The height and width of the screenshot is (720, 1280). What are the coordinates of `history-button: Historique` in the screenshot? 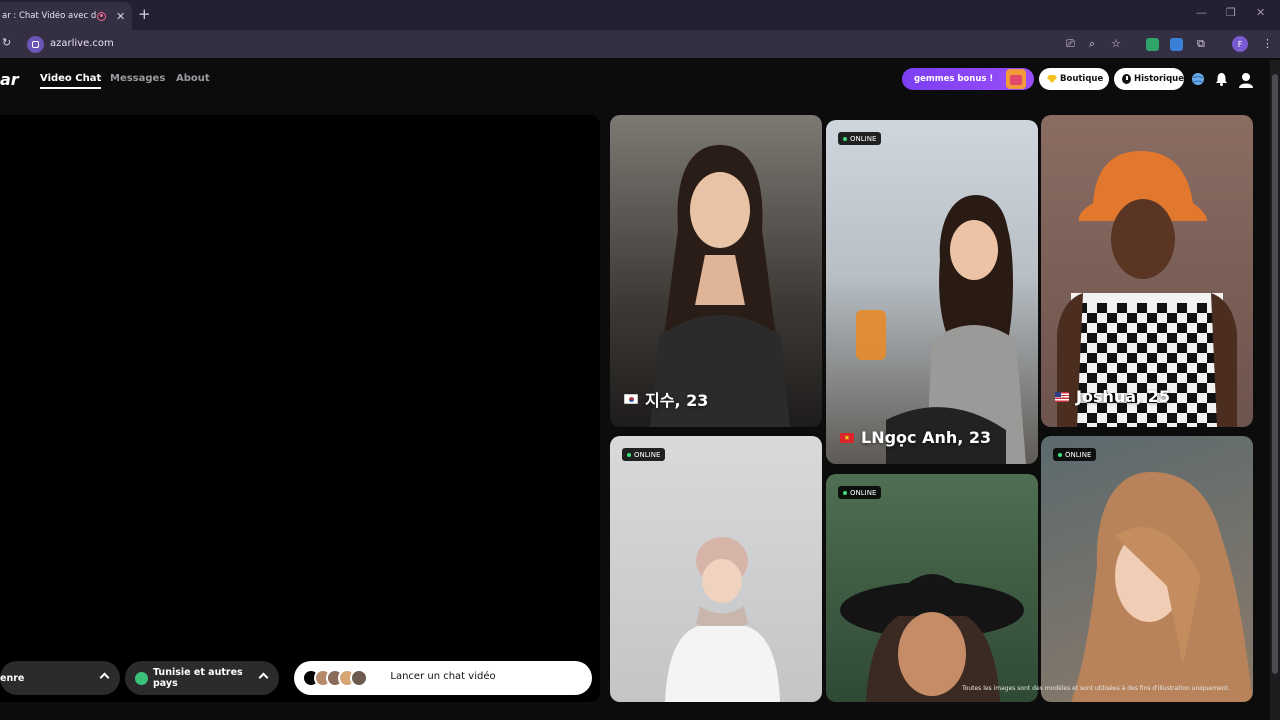 It's located at (1149, 79).